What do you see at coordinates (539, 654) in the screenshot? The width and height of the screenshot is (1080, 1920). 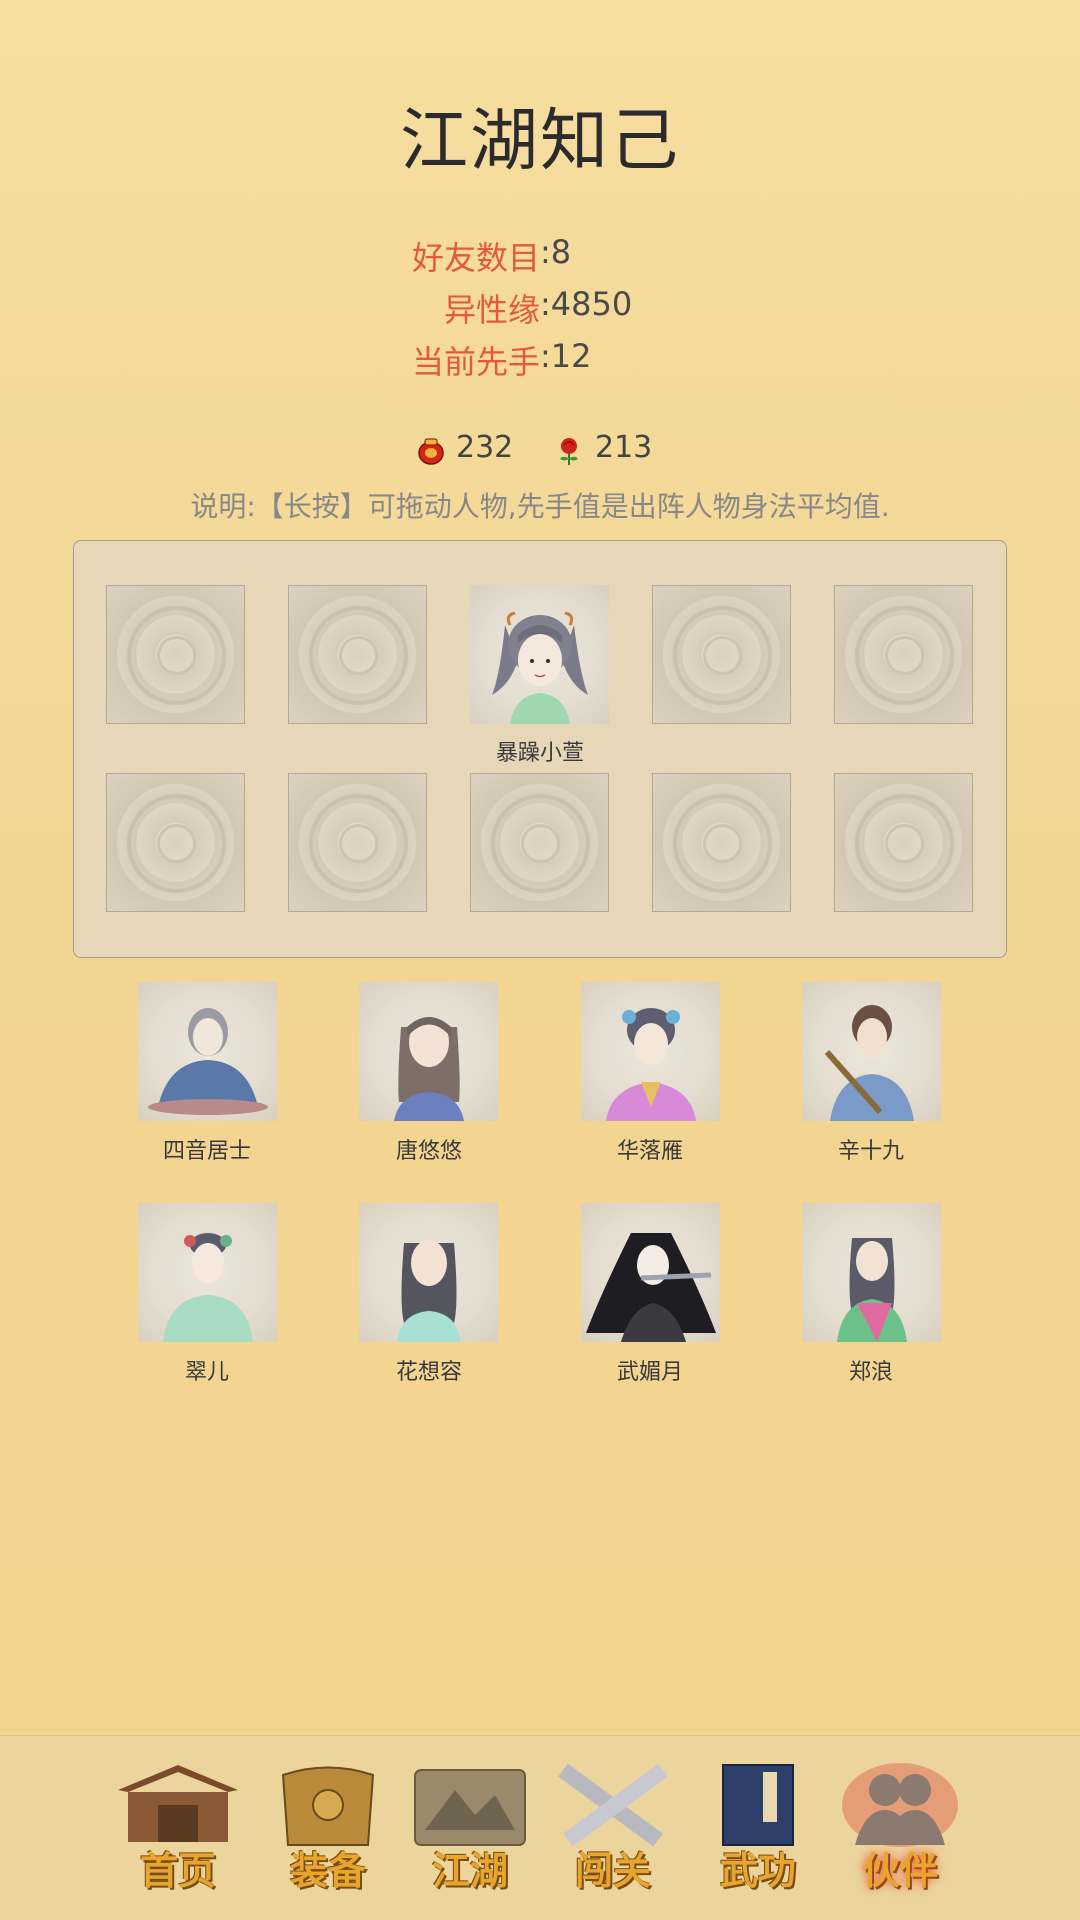 I see `formation-character-portrait` at bounding box center [539, 654].